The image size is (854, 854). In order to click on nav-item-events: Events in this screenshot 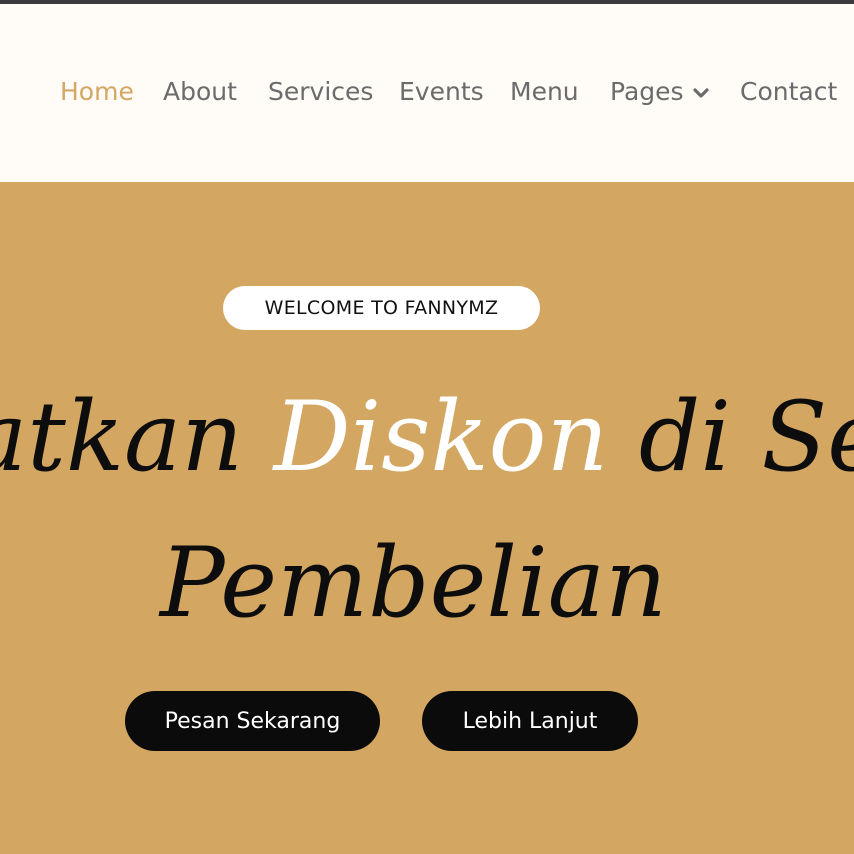, I will do `click(441, 92)`.